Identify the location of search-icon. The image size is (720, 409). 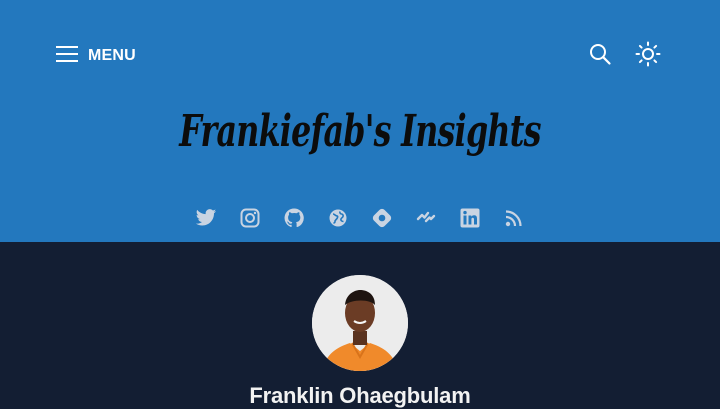
(600, 56).